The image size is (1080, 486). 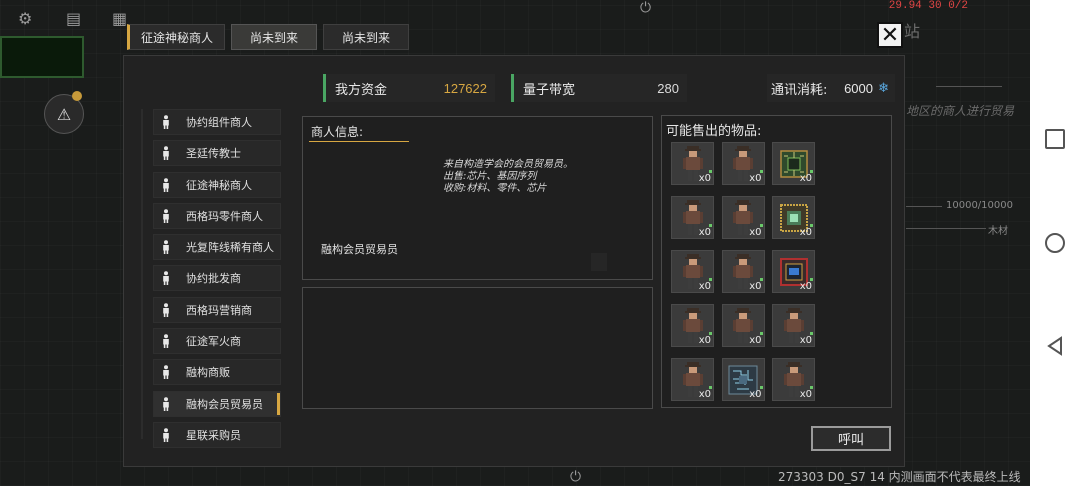 I want to click on merchant-list-item: 圣廷传教士, so click(x=217, y=153).